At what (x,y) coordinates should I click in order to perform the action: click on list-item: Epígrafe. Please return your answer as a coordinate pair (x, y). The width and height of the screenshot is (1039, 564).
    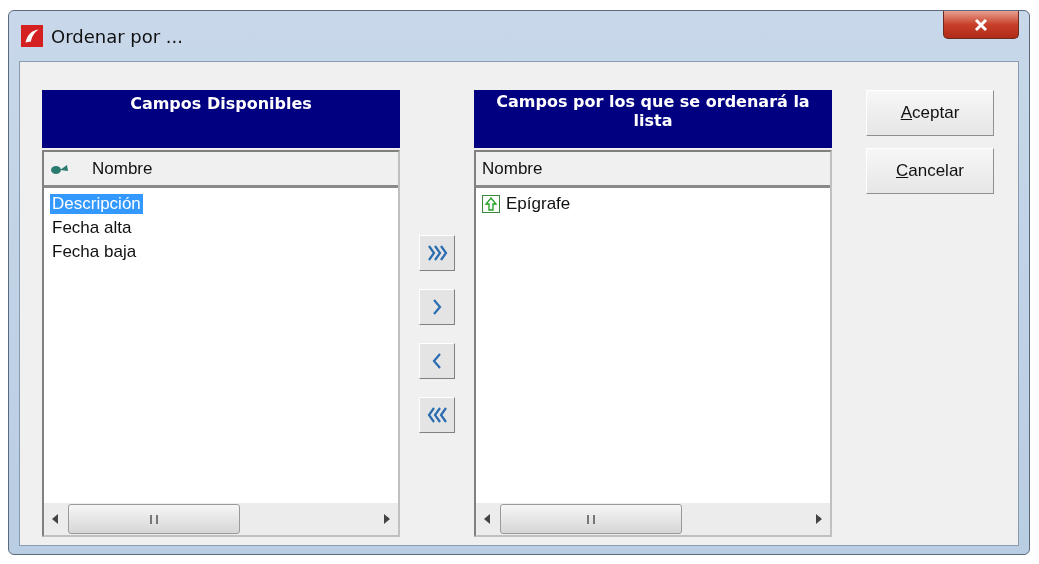
    Looking at the image, I should click on (538, 204).